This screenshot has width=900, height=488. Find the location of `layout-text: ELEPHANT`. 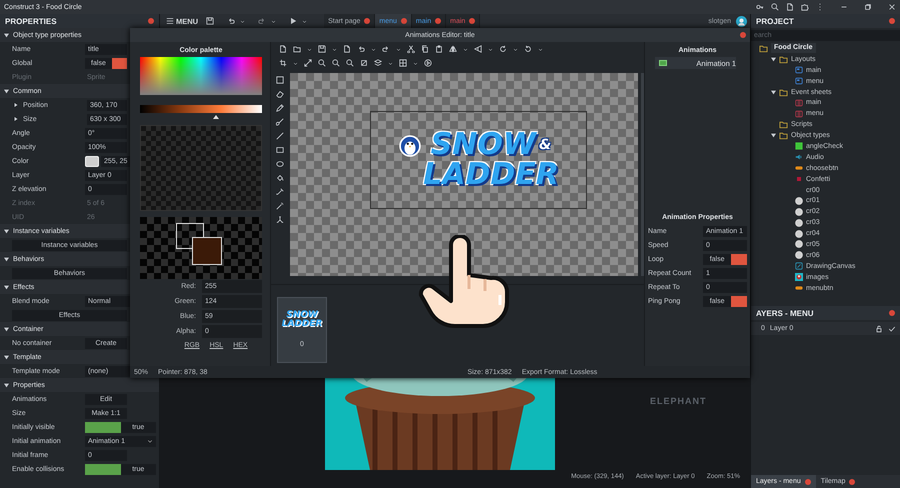

layout-text: ELEPHANT is located at coordinates (678, 401).